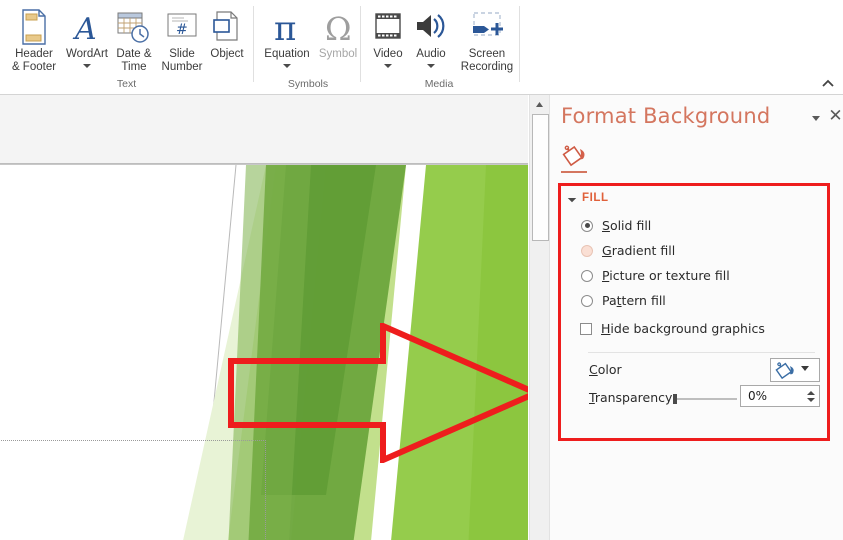 The height and width of the screenshot is (540, 843). Describe the element at coordinates (227, 23) in the screenshot. I see `object-icon` at that location.